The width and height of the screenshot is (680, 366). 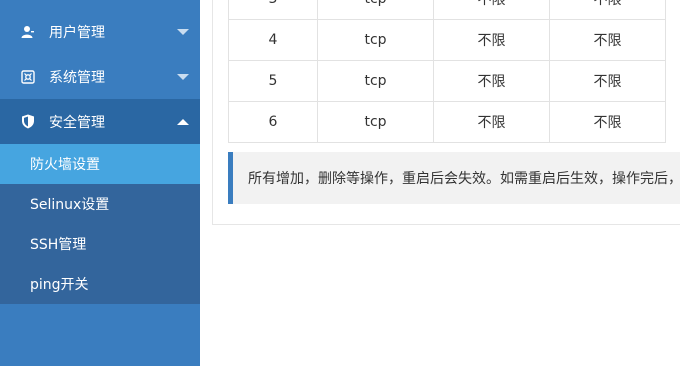 I want to click on table-cell: 5, so click(x=273, y=81).